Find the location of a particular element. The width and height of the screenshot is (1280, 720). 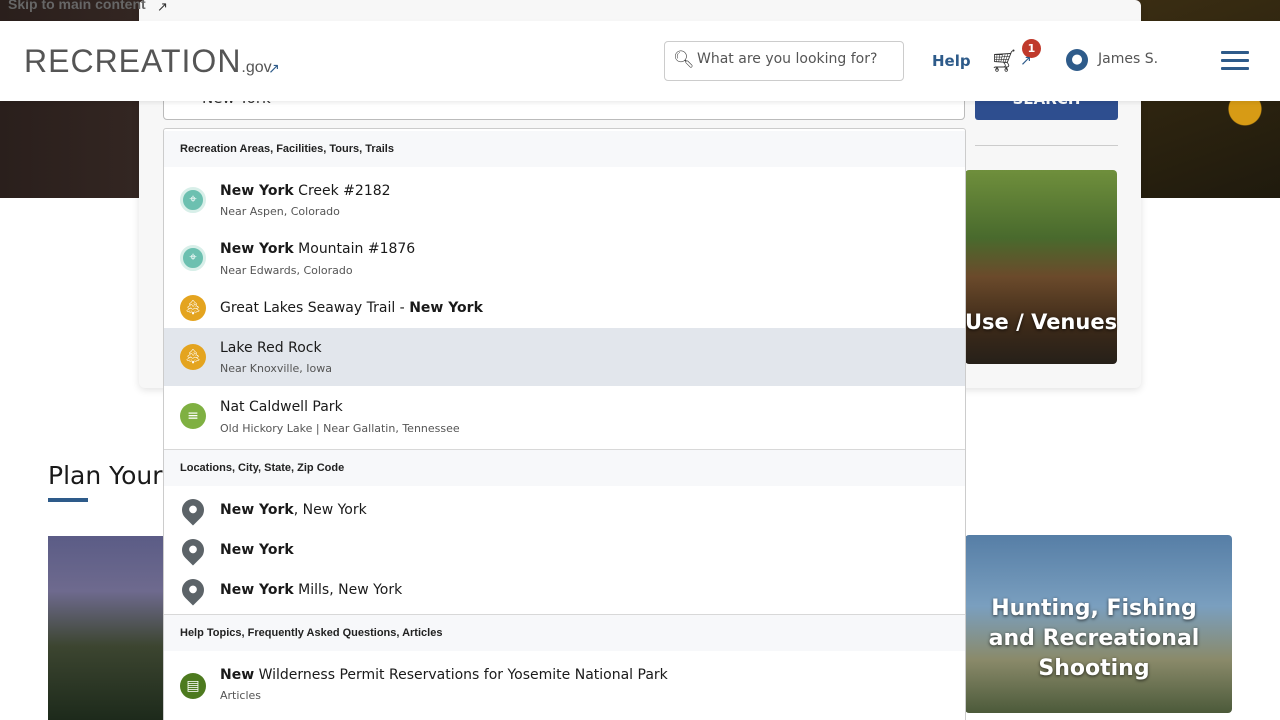

suggestion-item-highlighted: 🌲︎ Lake Red Rock Near Knoxville, Iowa is located at coordinates (564, 357).